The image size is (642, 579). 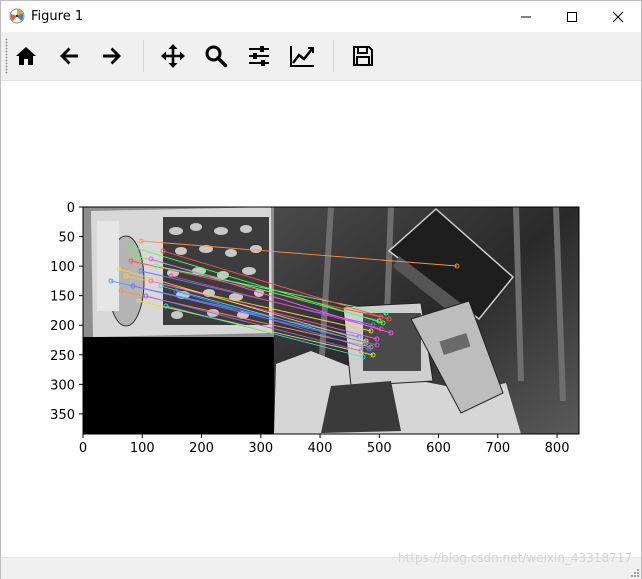 I want to click on save-icon, so click(x=363, y=56).